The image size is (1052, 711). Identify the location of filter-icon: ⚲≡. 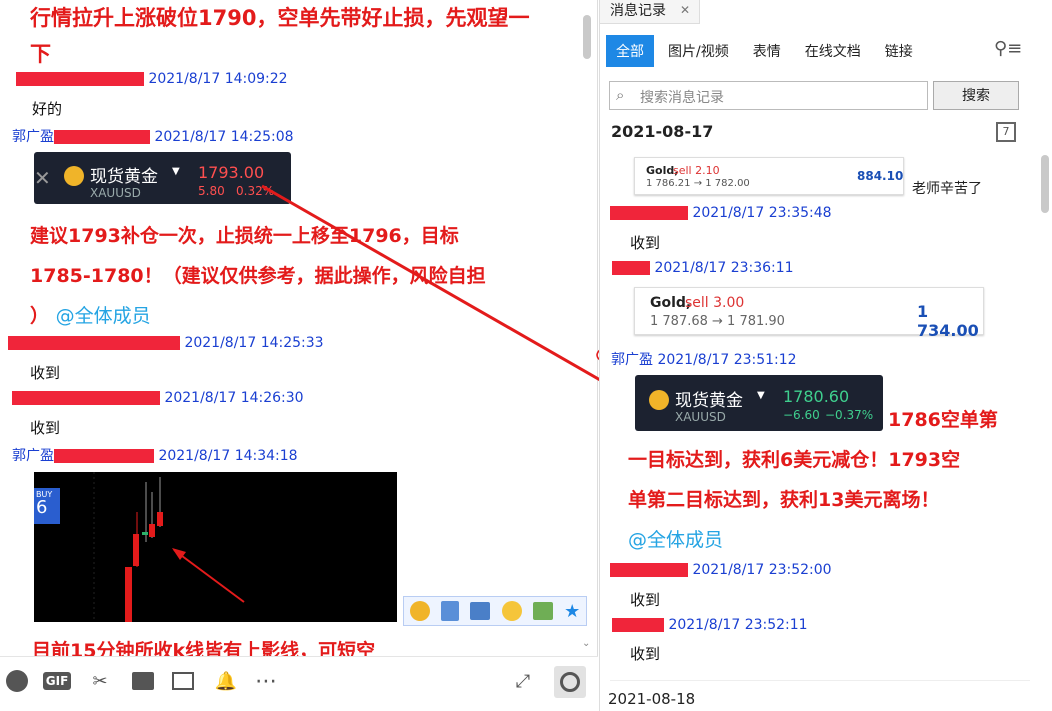
(1008, 48).